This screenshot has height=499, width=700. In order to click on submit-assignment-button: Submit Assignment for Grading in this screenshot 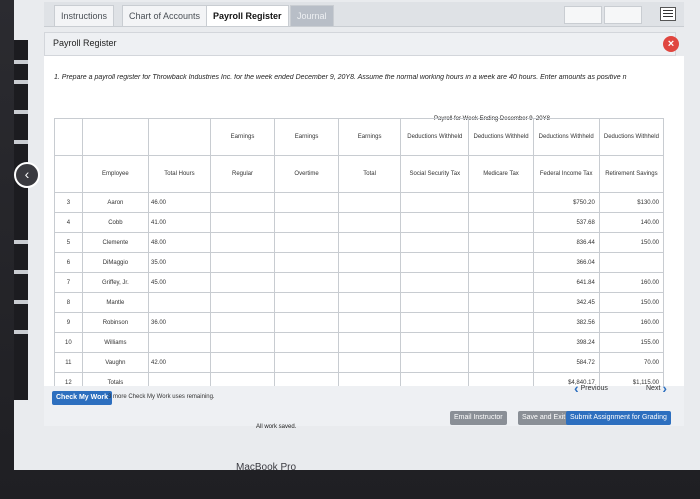, I will do `click(618, 418)`.